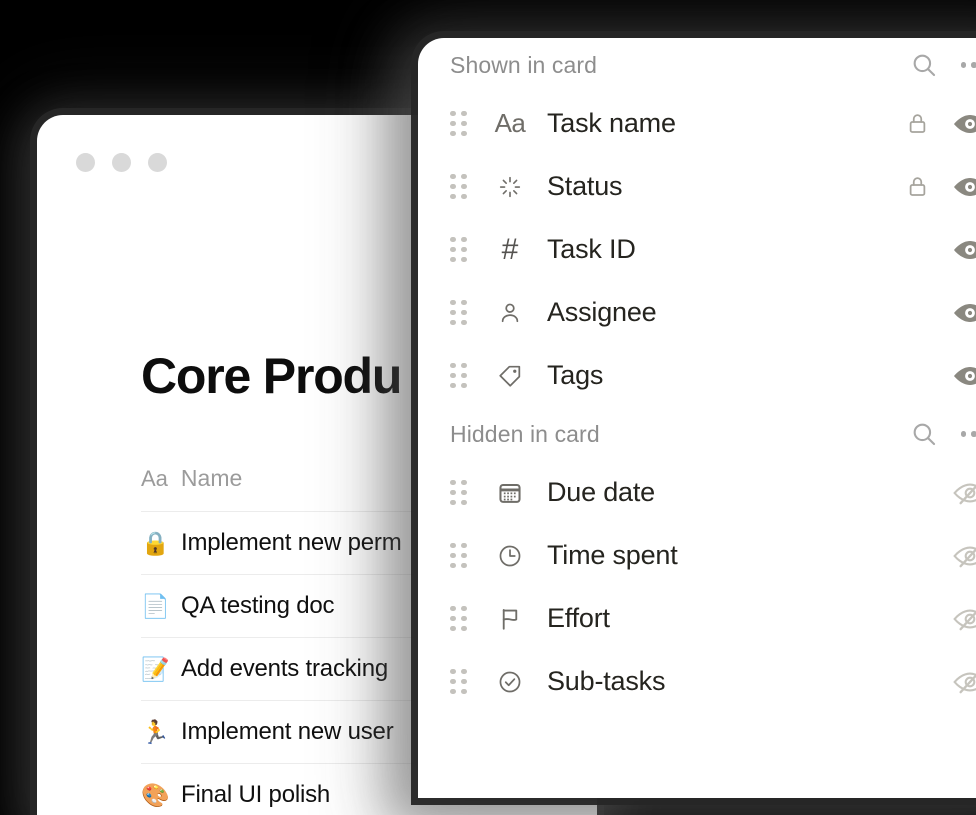 The image size is (976, 815). I want to click on calendar-icon, so click(510, 493).